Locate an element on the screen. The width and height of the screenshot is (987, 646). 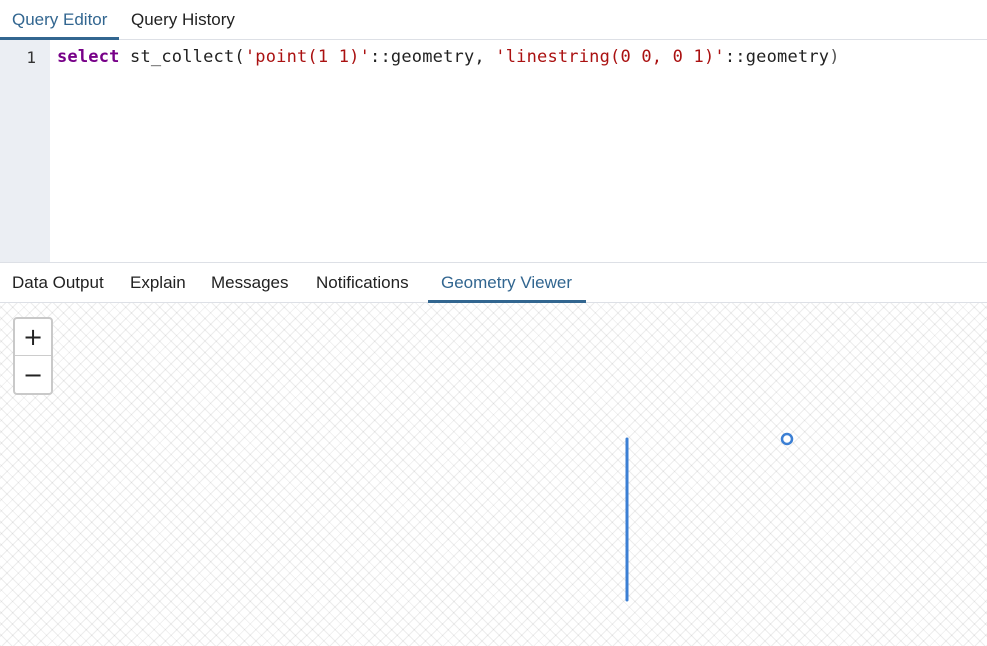
tab-query-history: Query History is located at coordinates (183, 20).